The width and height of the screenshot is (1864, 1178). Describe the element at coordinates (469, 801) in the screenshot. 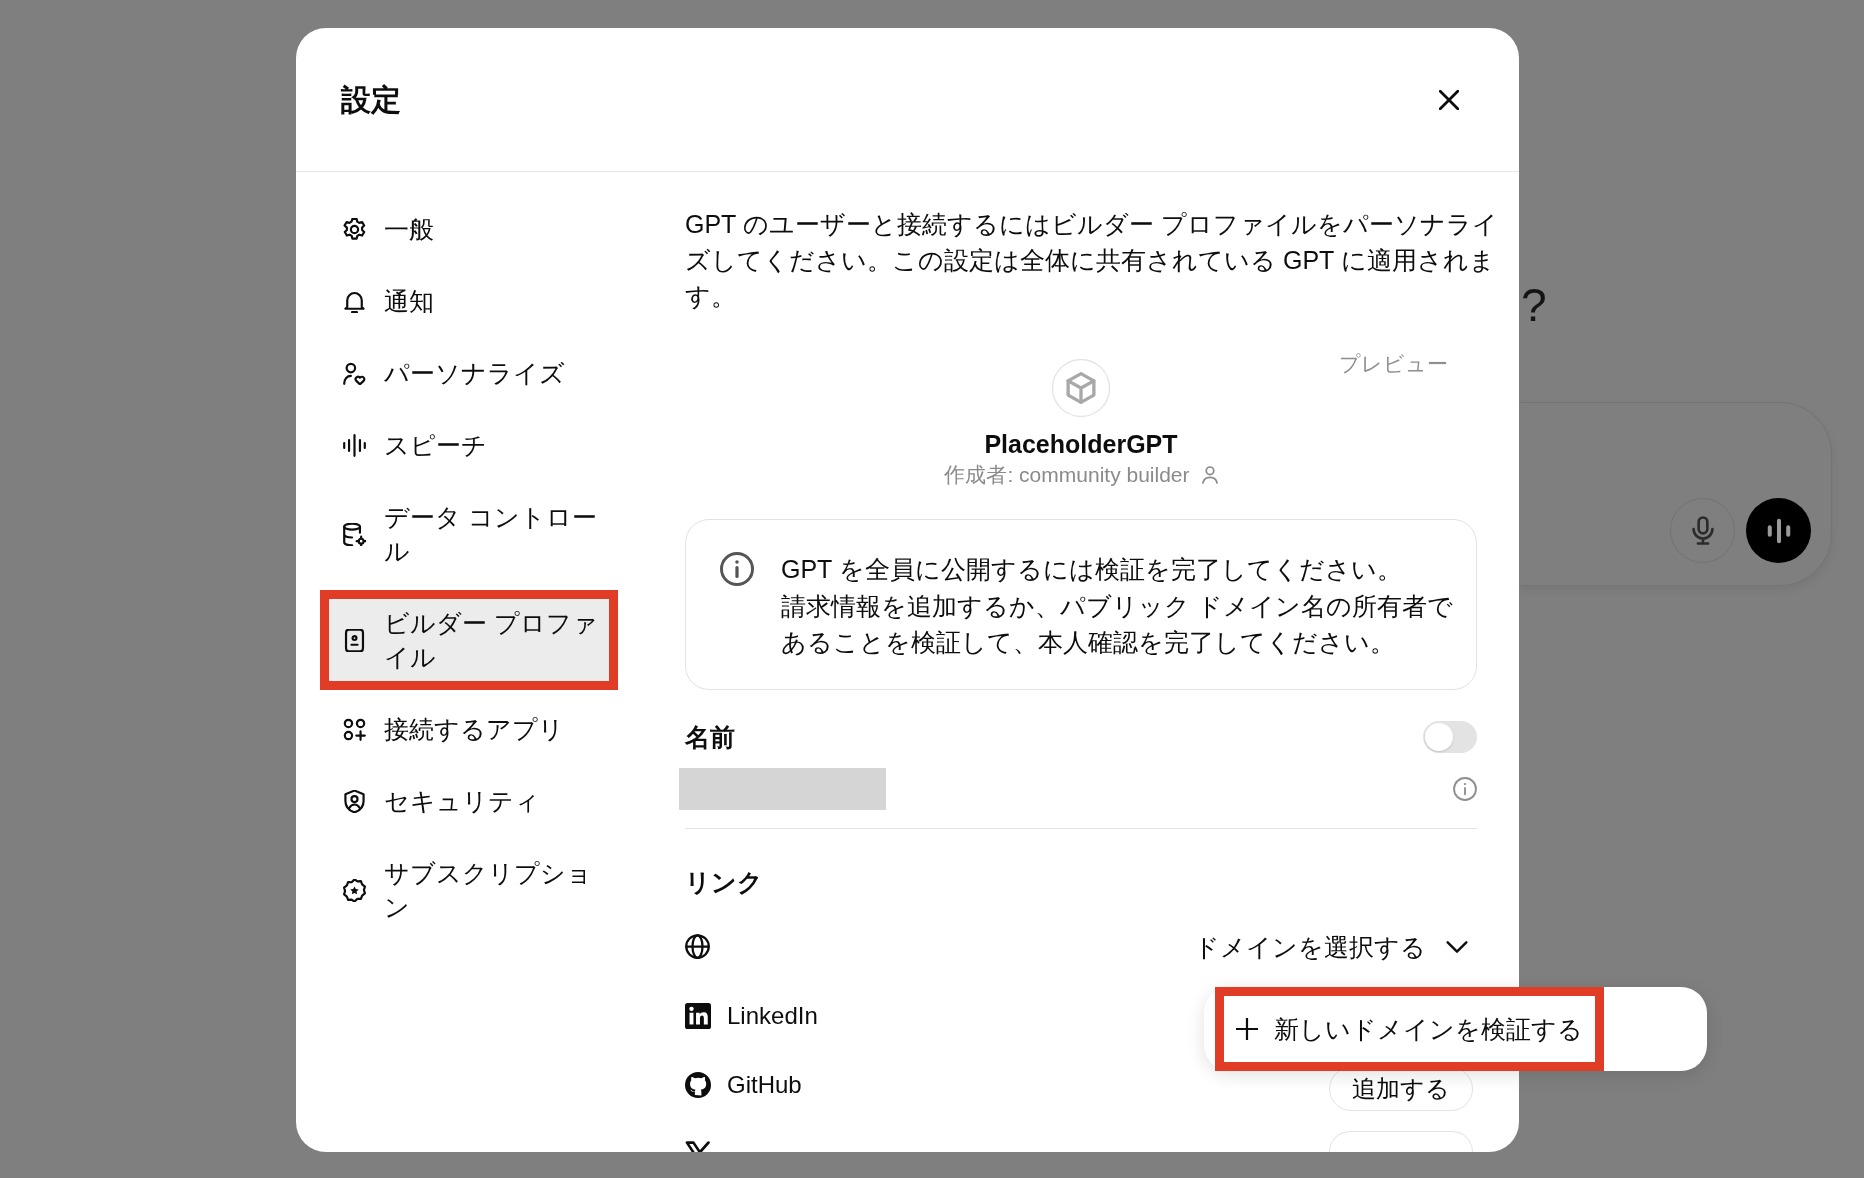

I see `sidebar-item: セキュリティ` at that location.